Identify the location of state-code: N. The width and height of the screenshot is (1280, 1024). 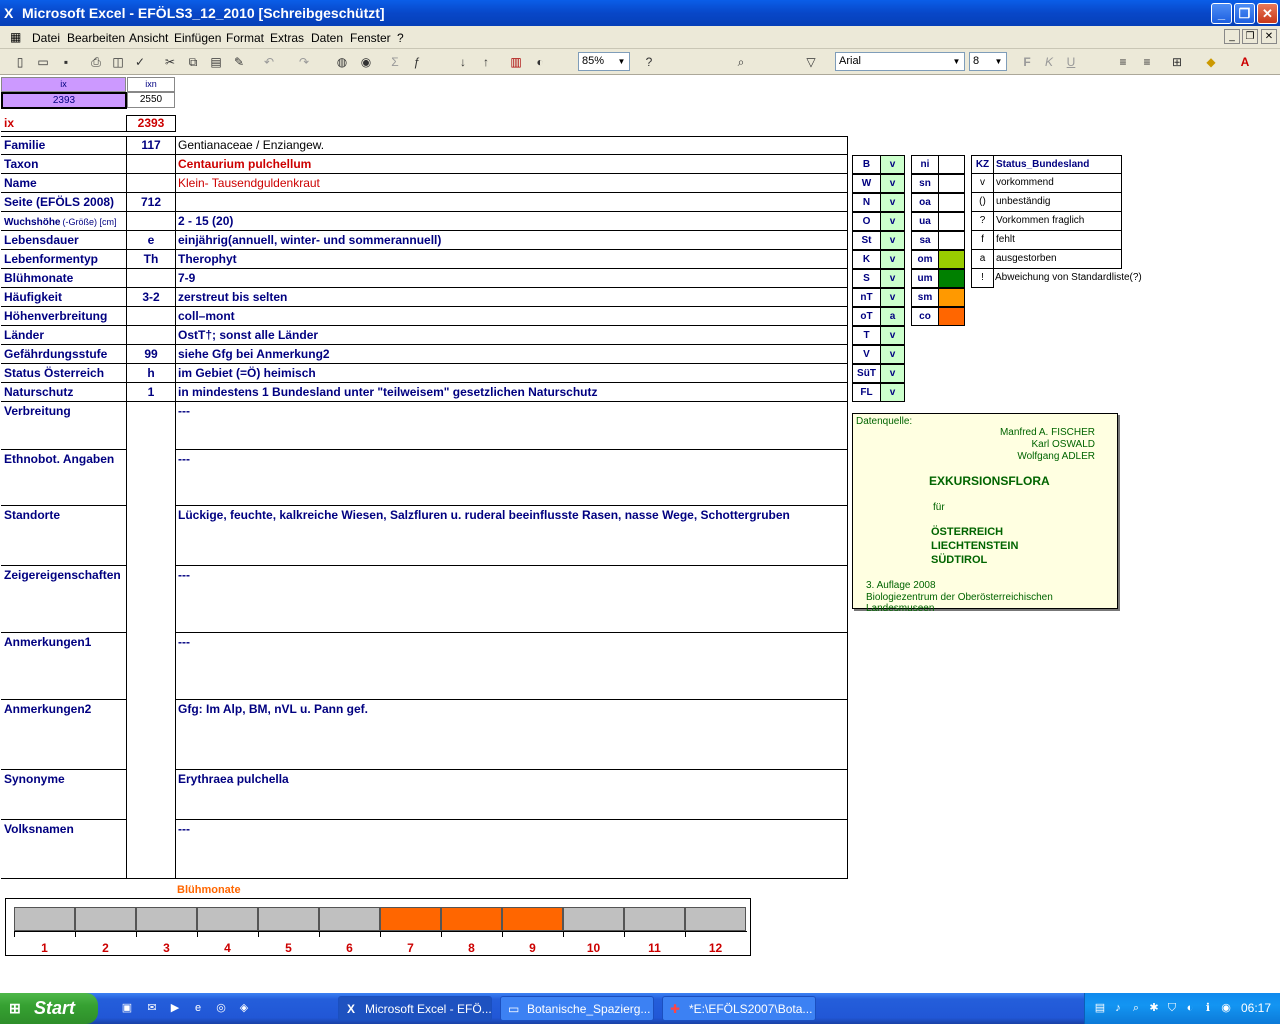
(866, 202).